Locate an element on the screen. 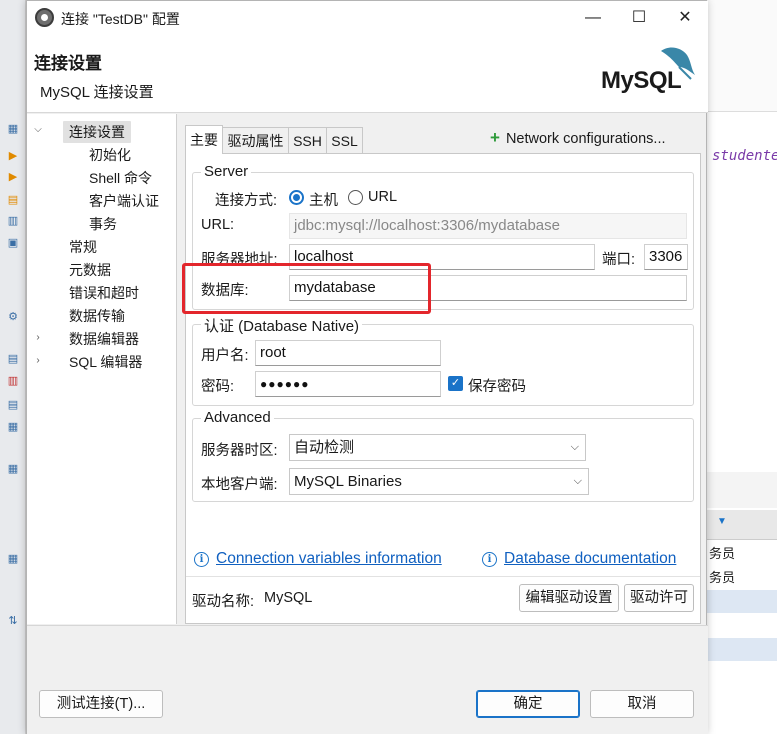 The image size is (777, 734). auth-group-legend: 认证 (Database Native) is located at coordinates (282, 325).